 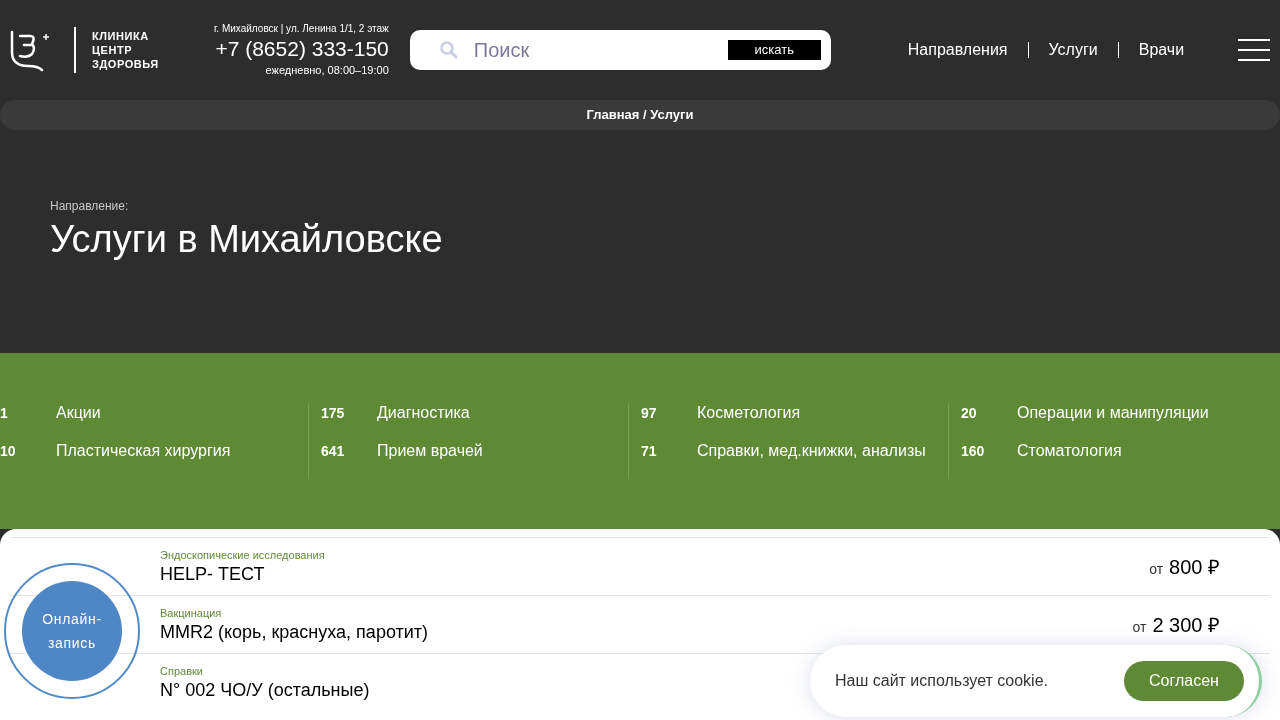 What do you see at coordinates (113, 50) in the screenshot?
I see `logo-text: ЦЕНТР` at bounding box center [113, 50].